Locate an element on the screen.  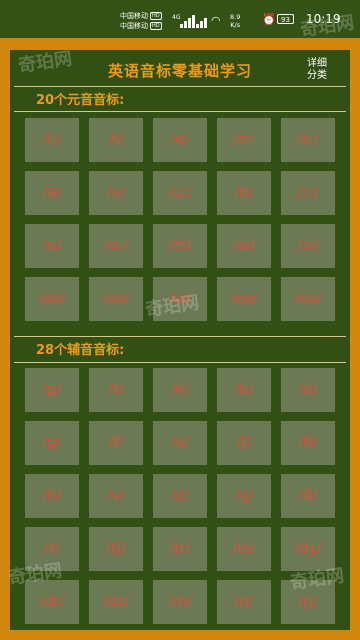
consonant-phonetic-button: /ð/ is located at coordinates (308, 496).